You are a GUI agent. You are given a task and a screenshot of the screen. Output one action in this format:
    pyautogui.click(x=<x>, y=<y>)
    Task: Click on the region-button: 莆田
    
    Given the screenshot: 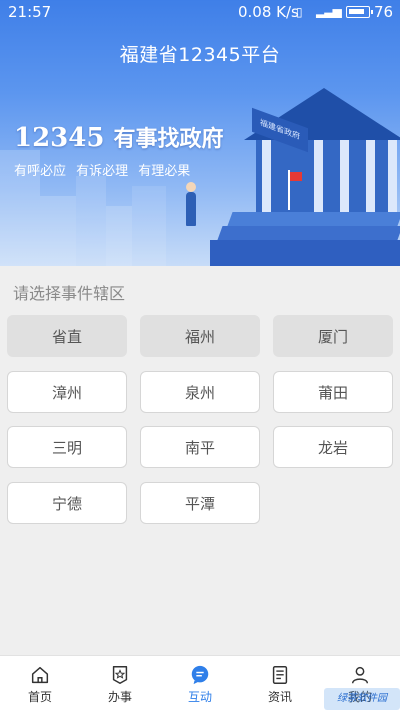 What is the action you would take?
    pyautogui.click(x=333, y=392)
    